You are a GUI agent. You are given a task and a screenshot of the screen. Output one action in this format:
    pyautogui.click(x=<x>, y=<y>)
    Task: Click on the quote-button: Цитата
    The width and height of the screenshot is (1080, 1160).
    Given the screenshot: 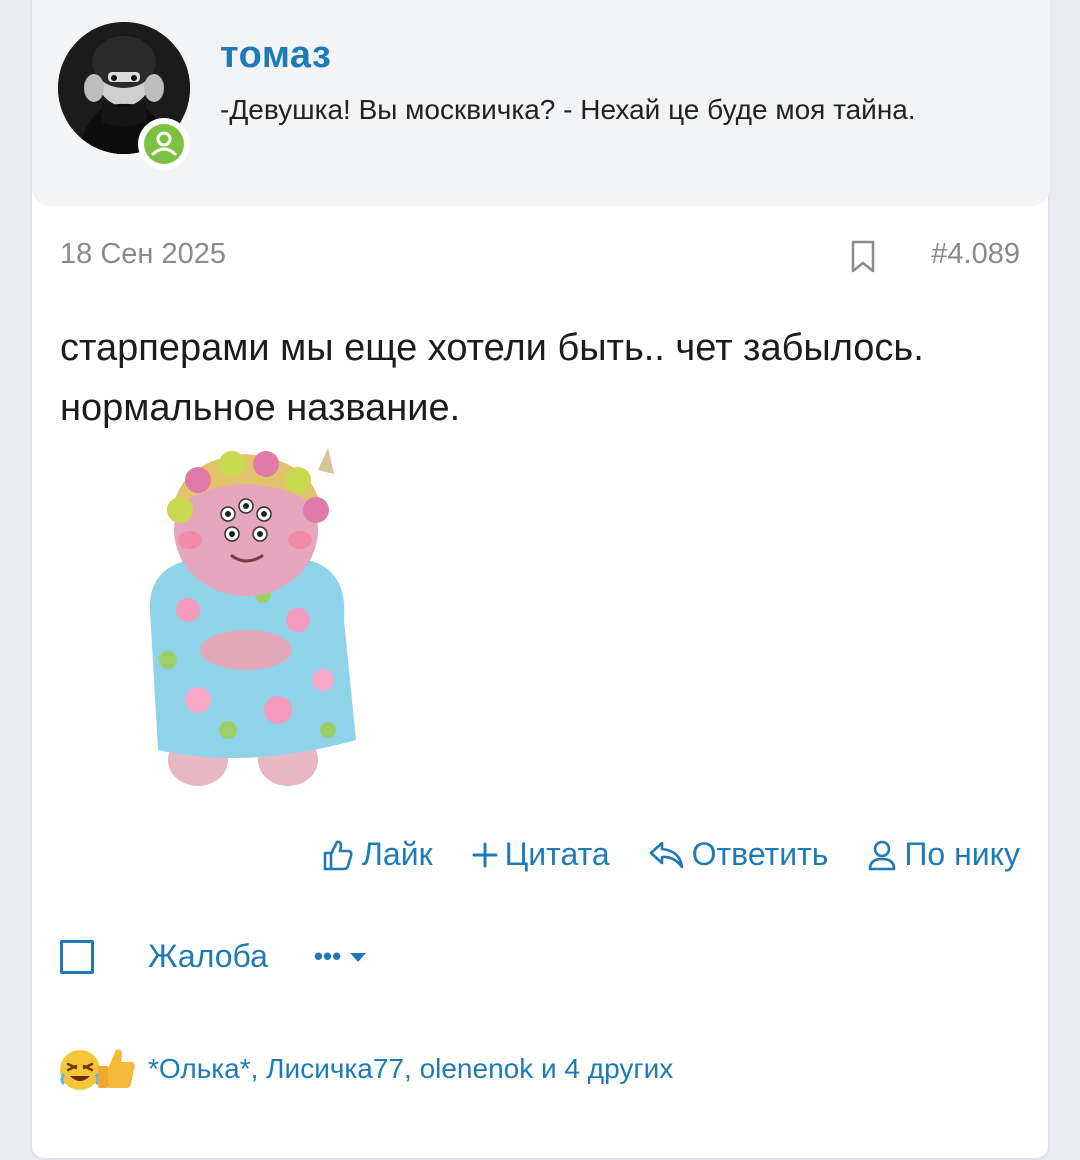 What is the action you would take?
    pyautogui.click(x=540, y=854)
    